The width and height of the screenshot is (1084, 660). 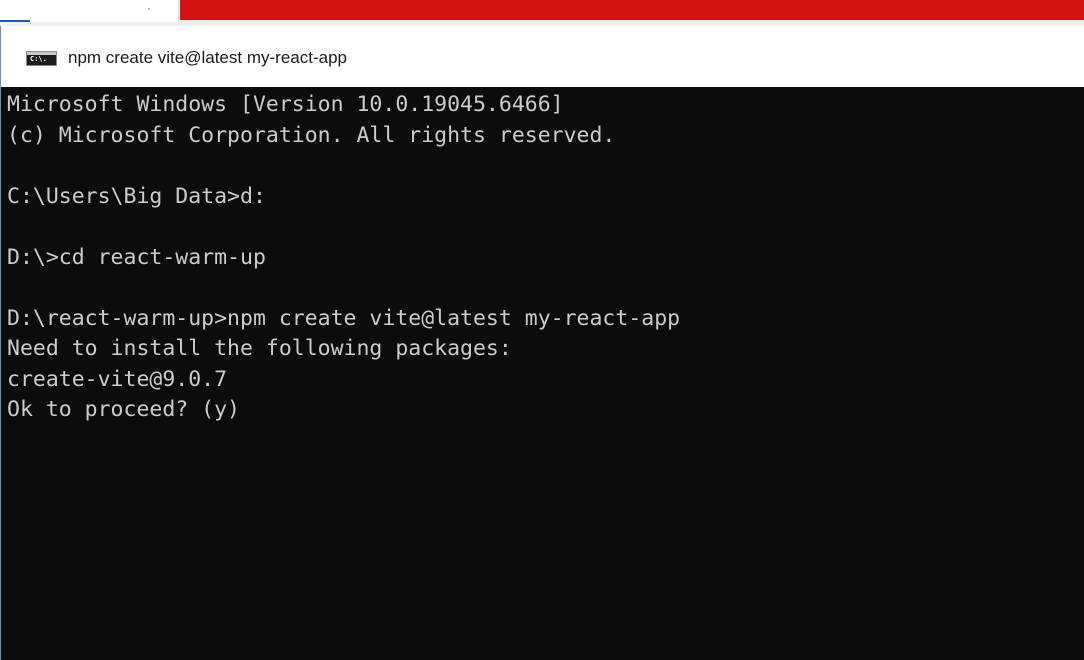 I want to click on background-window-tab, so click(x=89, y=11).